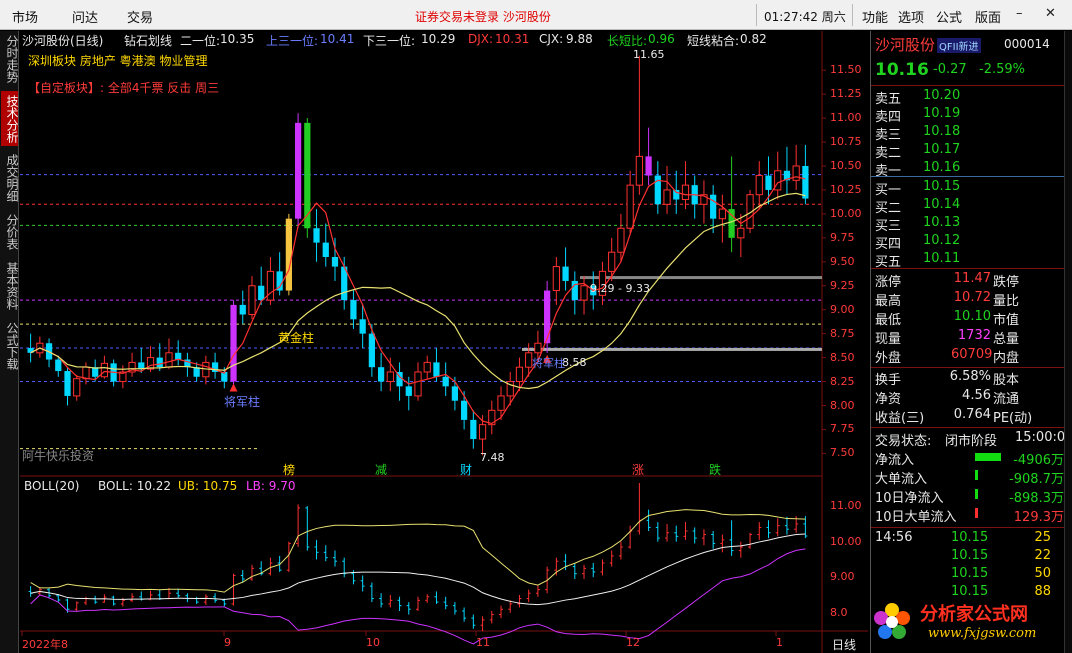  I want to click on boll-upper: UB: 10.75, so click(208, 486).